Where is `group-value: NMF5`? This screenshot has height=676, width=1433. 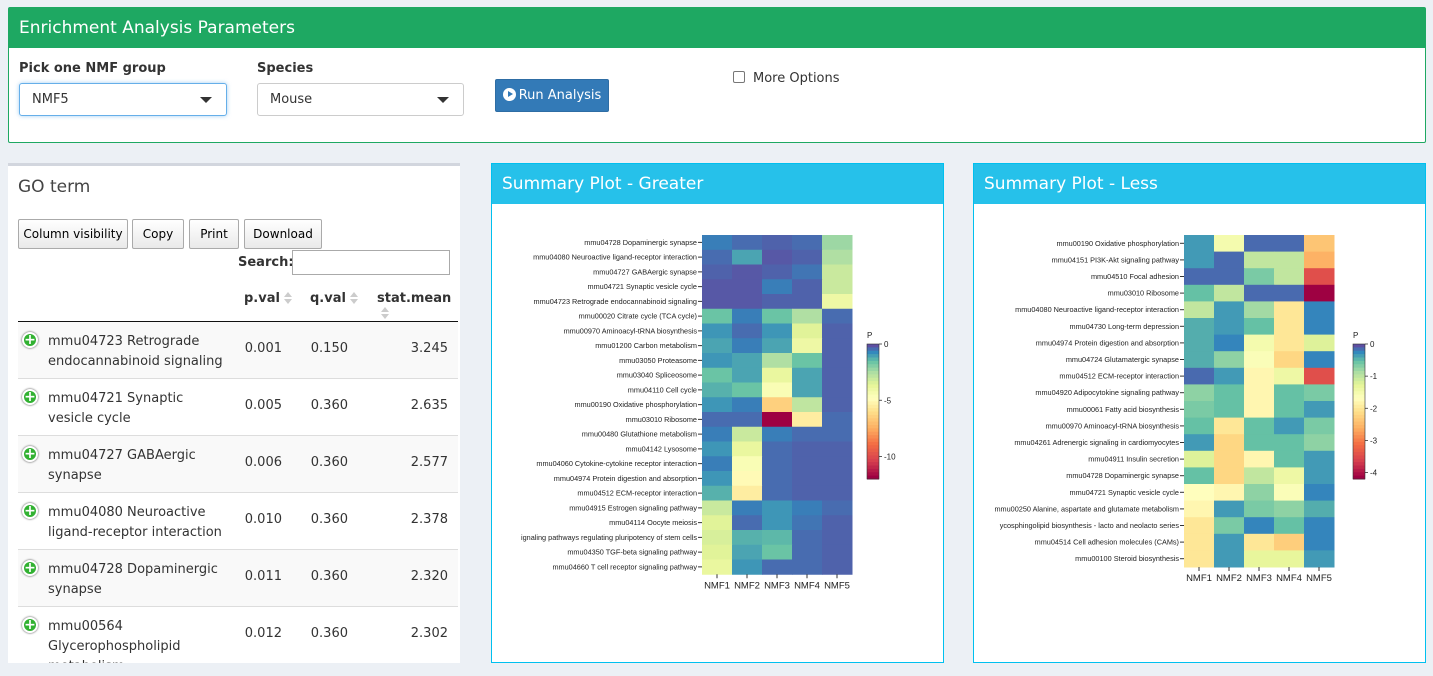 group-value: NMF5 is located at coordinates (50, 99).